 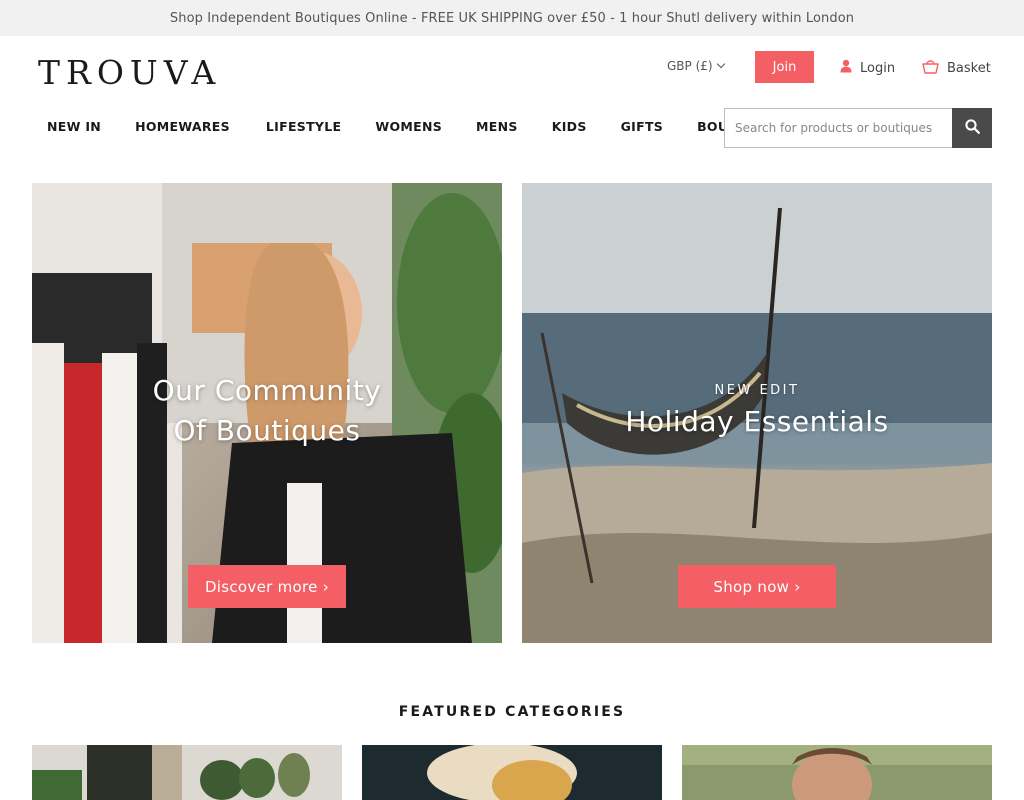 I want to click on nav-item-gifts: GIFTS, so click(x=642, y=127).